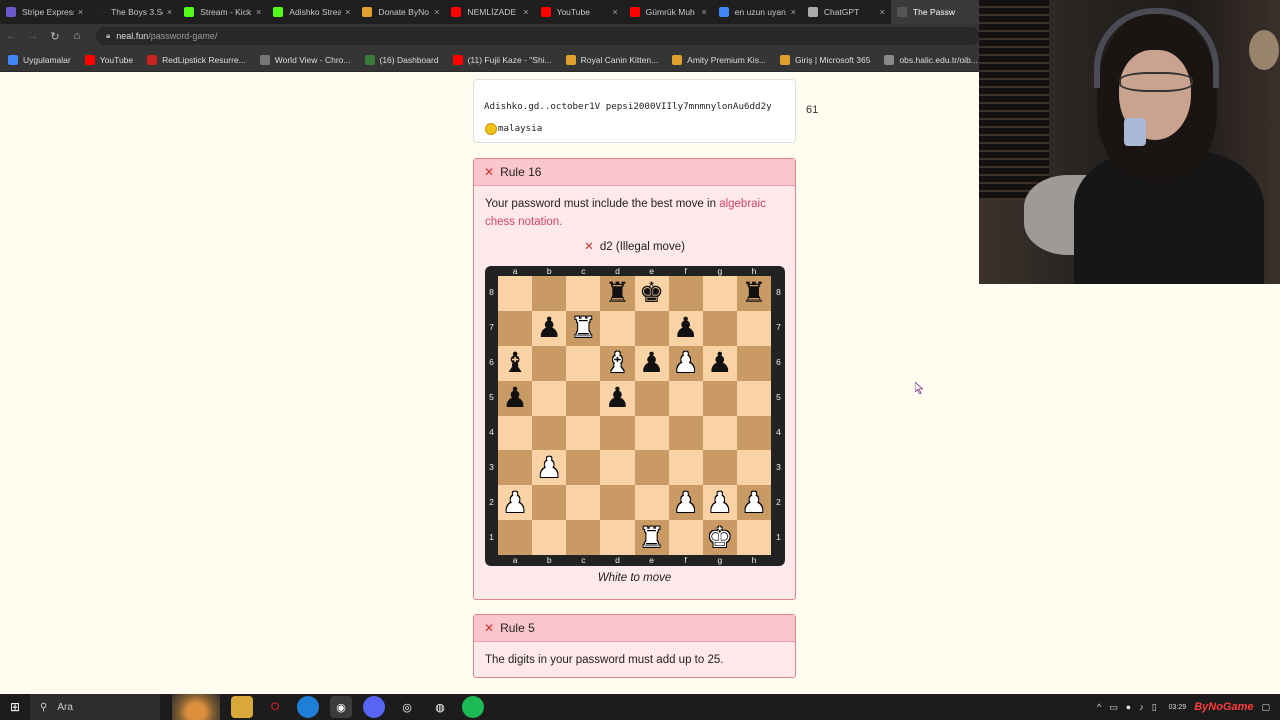 This screenshot has height=720, width=1280. I want to click on browser-tab: Stripe Express ×, so click(44, 12).